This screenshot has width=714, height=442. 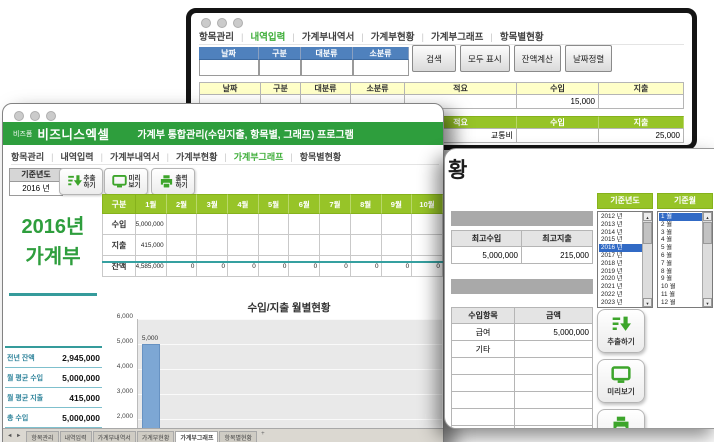 I want to click on month-option: 2 월, so click(x=680, y=225).